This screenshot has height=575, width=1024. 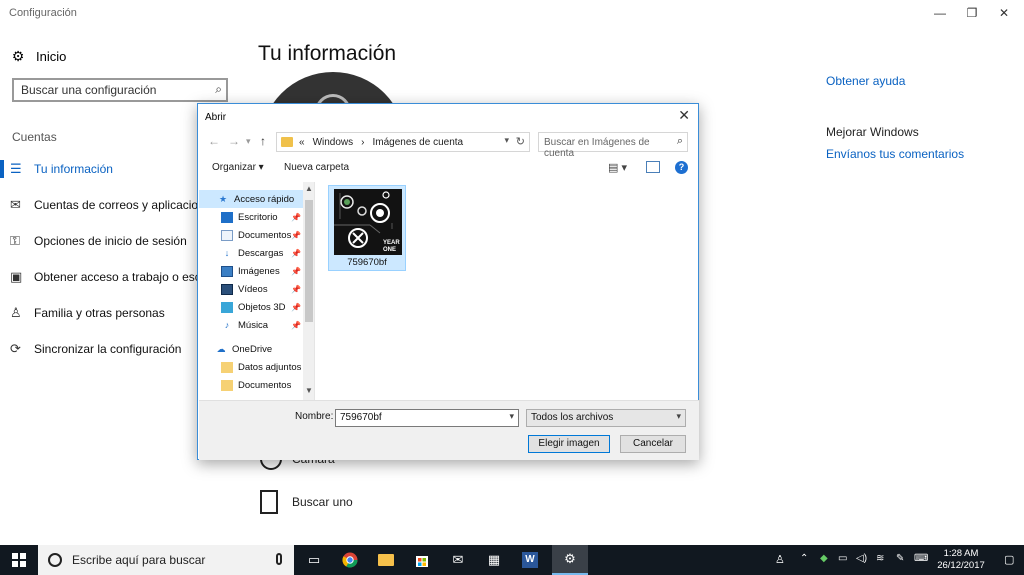 What do you see at coordinates (216, 117) in the screenshot?
I see `dialog-title: Abrir` at bounding box center [216, 117].